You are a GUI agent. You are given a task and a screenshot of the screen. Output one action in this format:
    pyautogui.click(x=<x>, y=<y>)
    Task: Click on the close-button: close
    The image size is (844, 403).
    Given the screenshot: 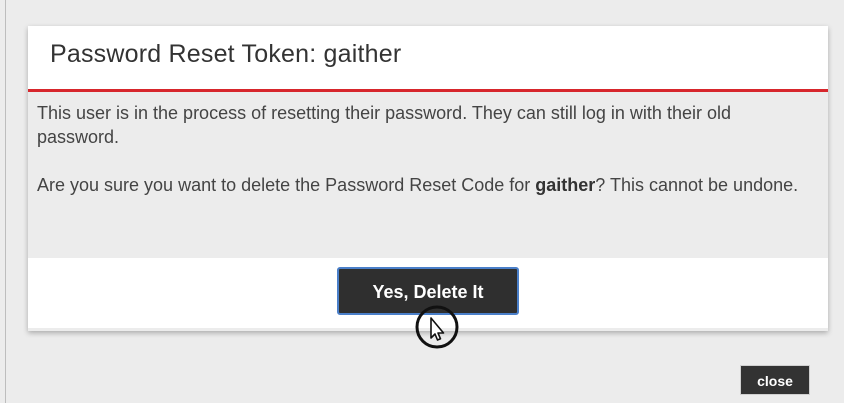 What is the action you would take?
    pyautogui.click(x=775, y=380)
    